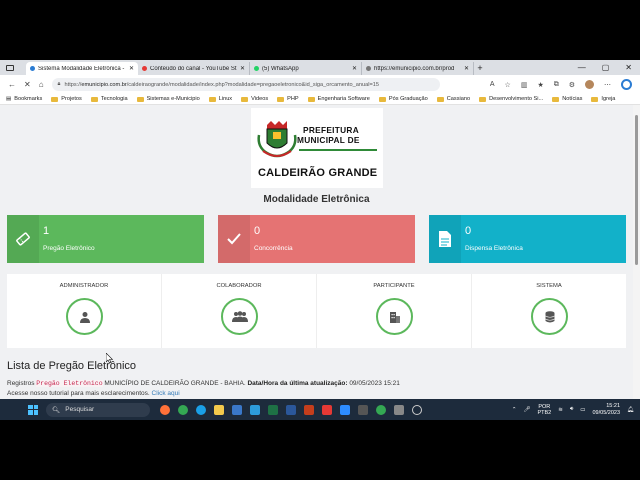 The height and width of the screenshot is (480, 640). Describe the element at coordinates (480, 68) in the screenshot. I see `new-tab-button: +` at that location.